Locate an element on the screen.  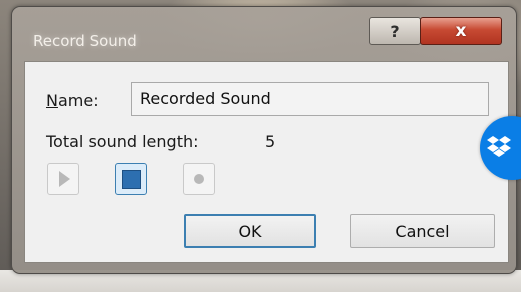
stop-icon is located at coordinates (131, 179).